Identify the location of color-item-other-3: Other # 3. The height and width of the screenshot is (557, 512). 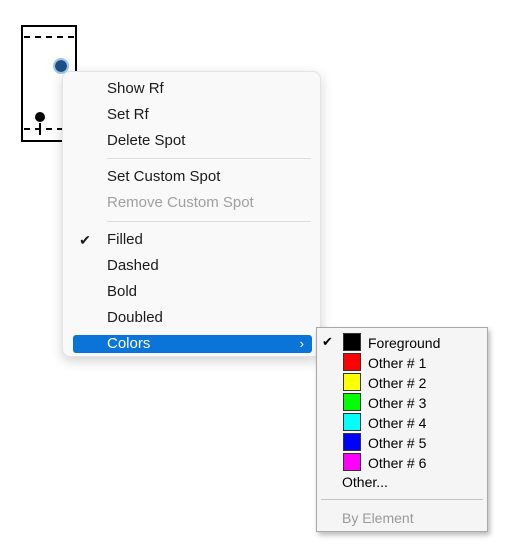
(402, 402).